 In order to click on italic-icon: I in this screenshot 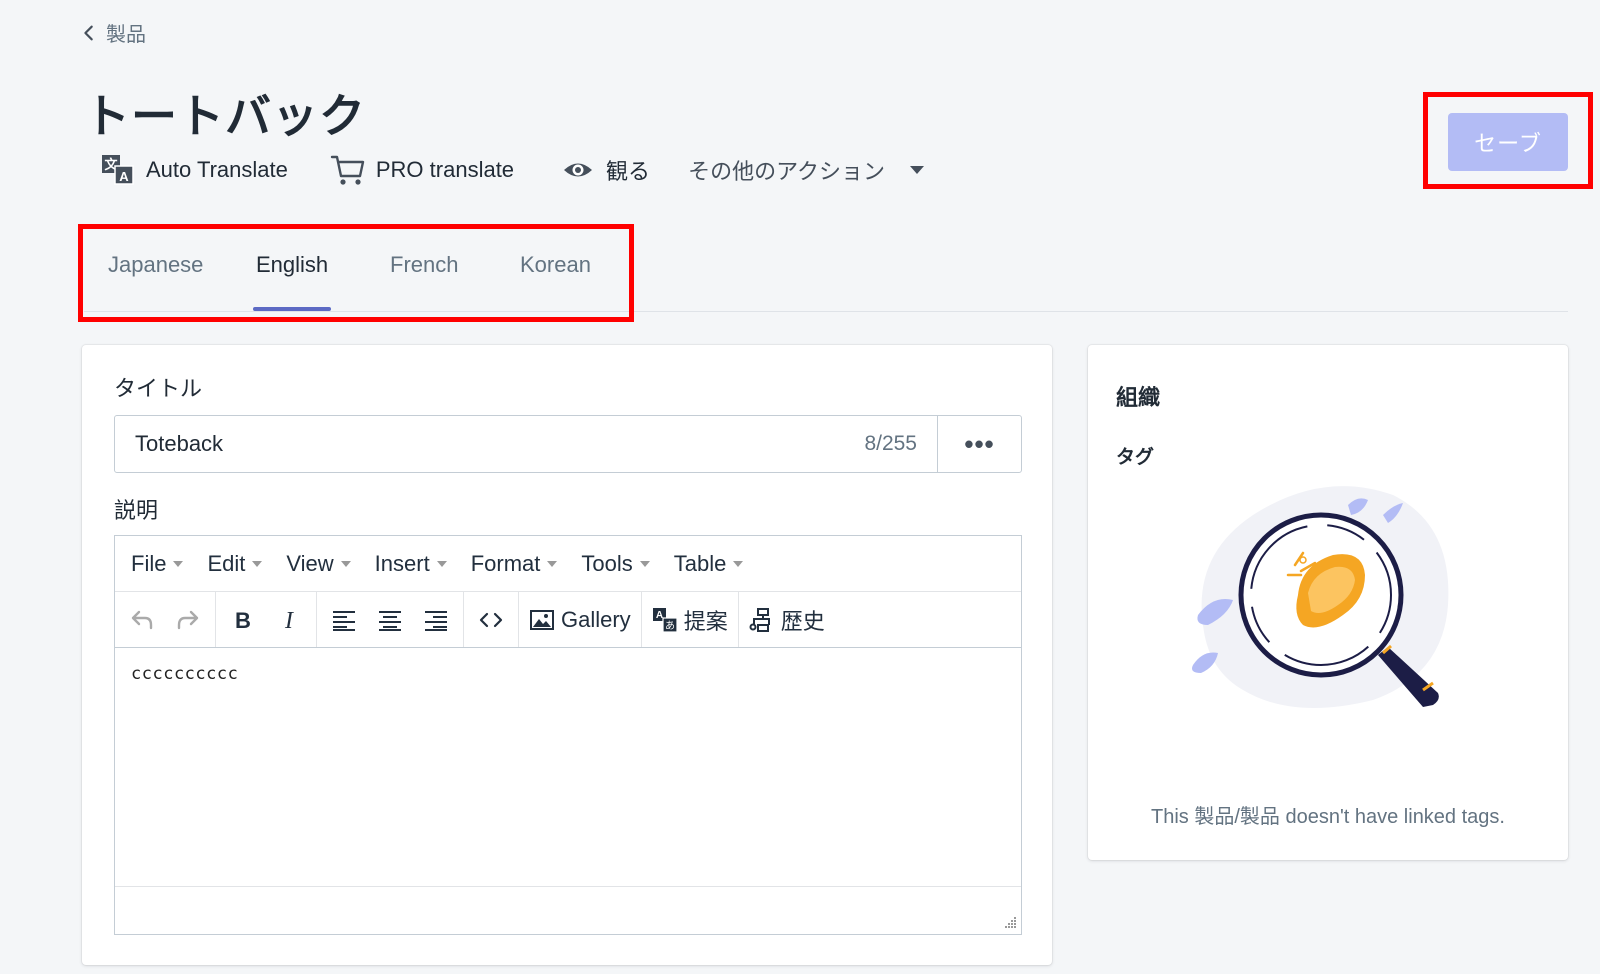, I will do `click(289, 620)`.